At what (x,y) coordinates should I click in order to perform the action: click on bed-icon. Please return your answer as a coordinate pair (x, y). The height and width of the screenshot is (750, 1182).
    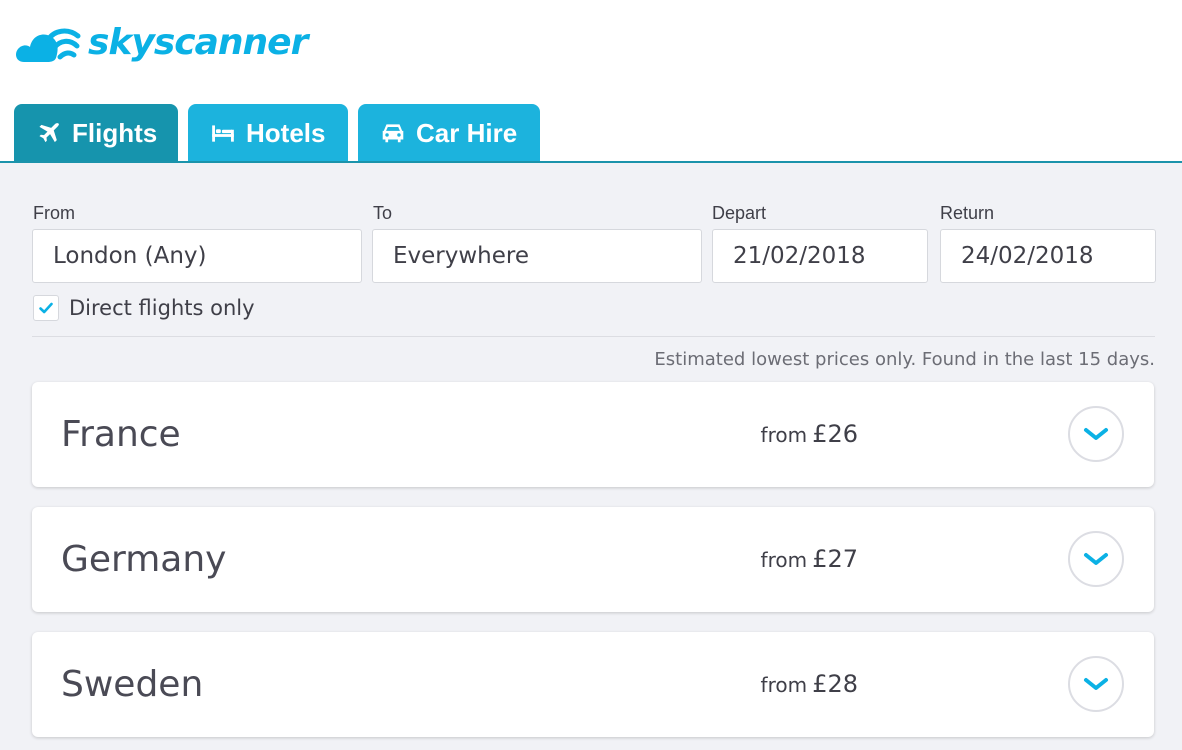
    Looking at the image, I should click on (223, 133).